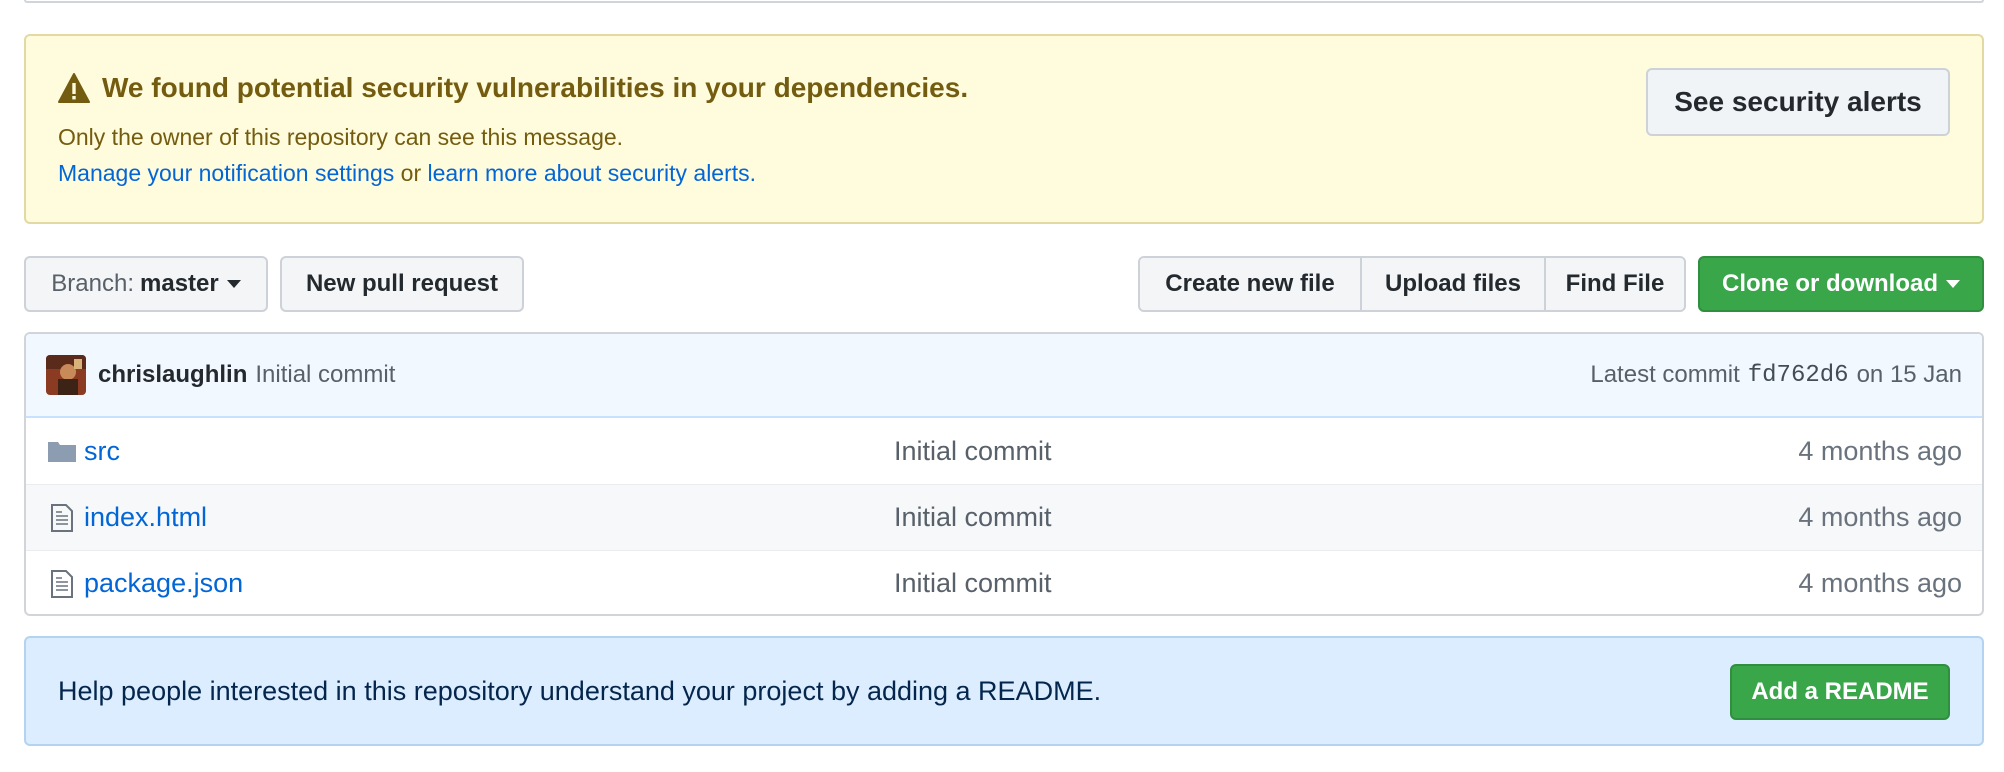  I want to click on latest-commit-info: Latest commit fd762d6 on 15 Jan, so click(1776, 375).